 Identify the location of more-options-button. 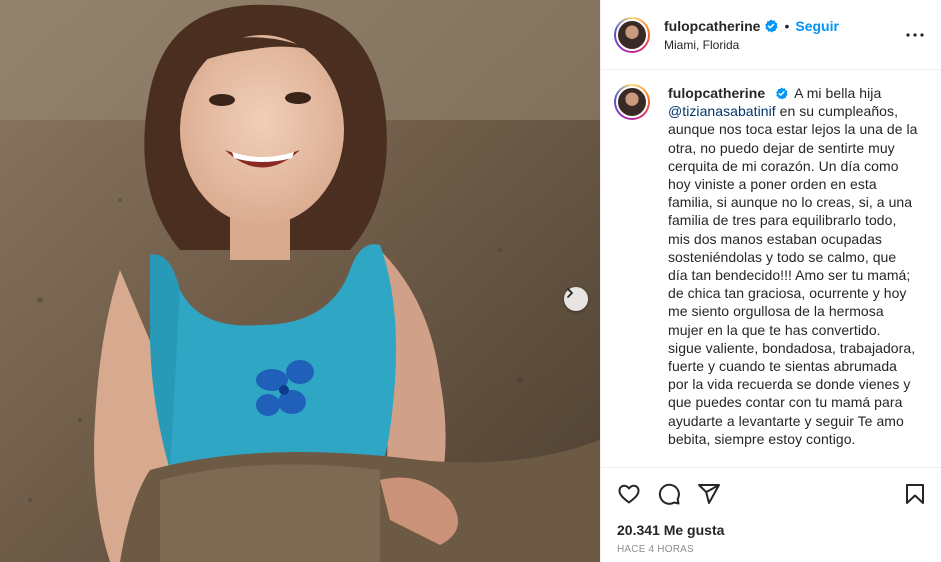
(915, 35).